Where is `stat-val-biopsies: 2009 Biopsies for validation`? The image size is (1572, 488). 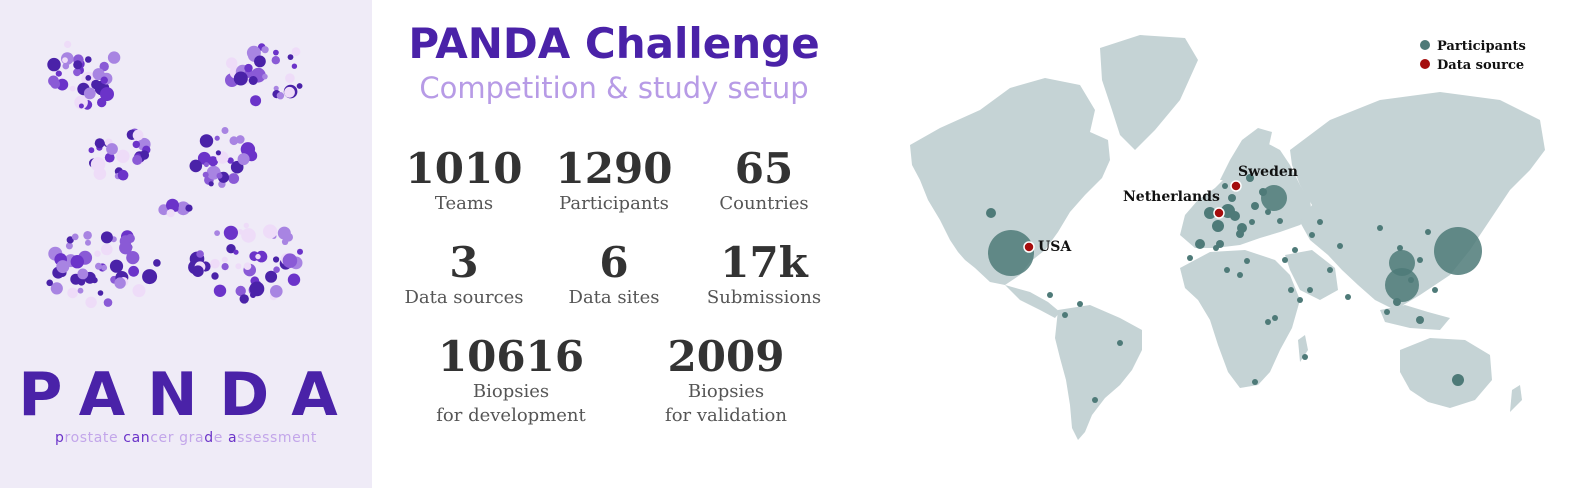
stat-val-biopsies: 2009 Biopsies for validation is located at coordinates (726, 381).